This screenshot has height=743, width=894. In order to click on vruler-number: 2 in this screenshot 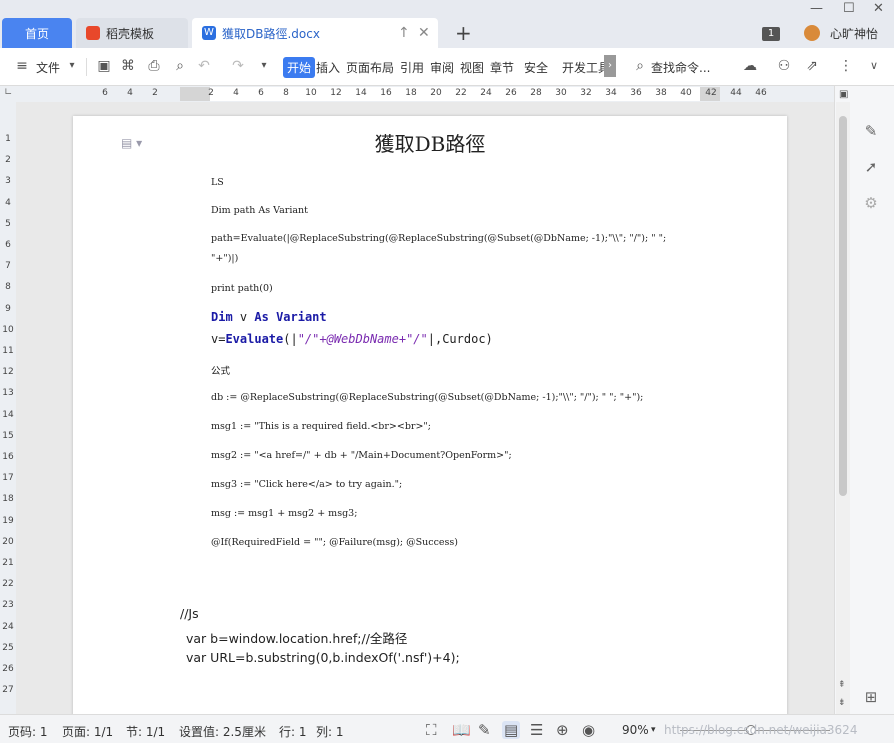, I will do `click(8, 160)`.